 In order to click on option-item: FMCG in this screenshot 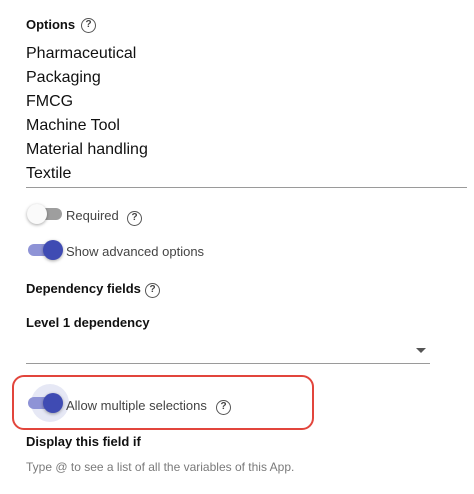, I will do `click(50, 101)`.